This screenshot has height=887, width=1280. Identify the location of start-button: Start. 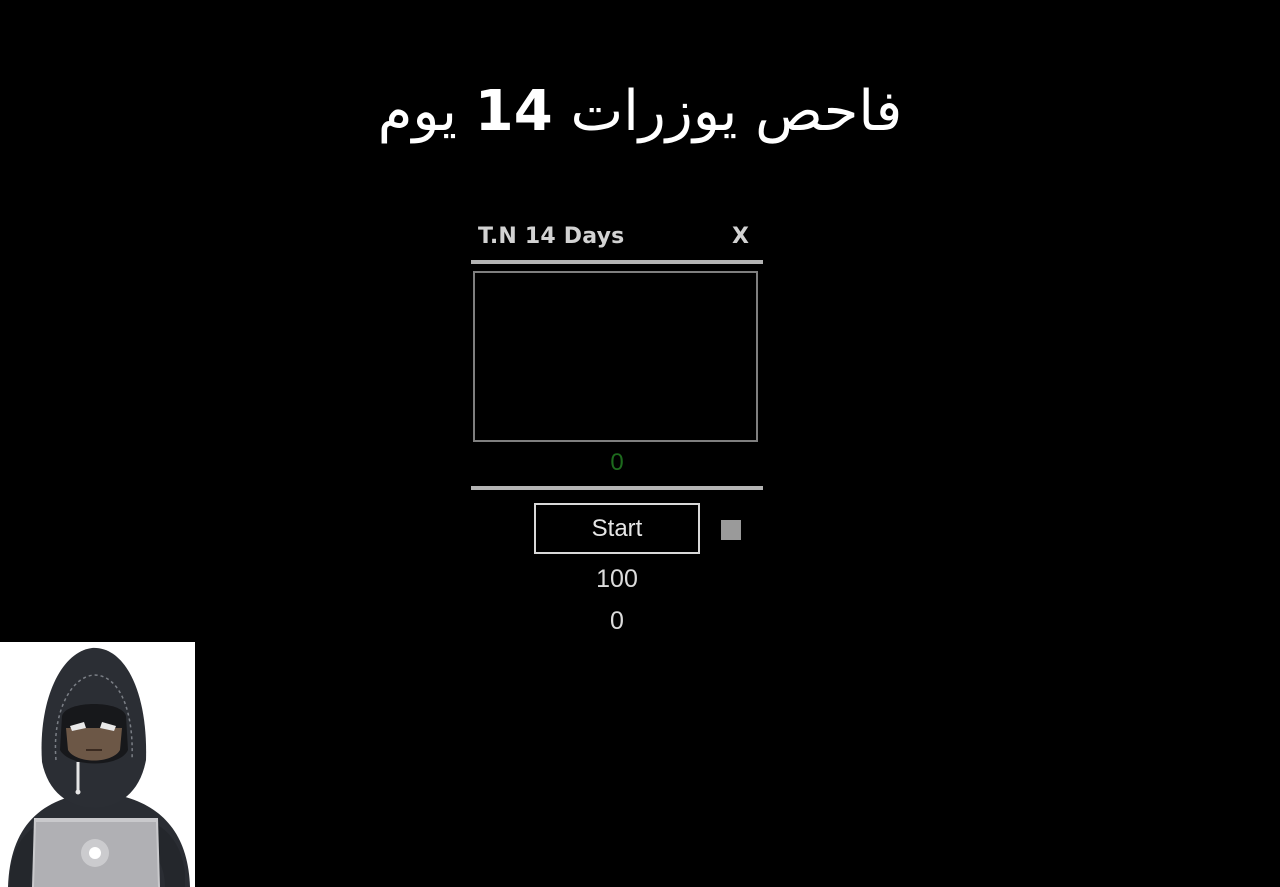
(617, 528).